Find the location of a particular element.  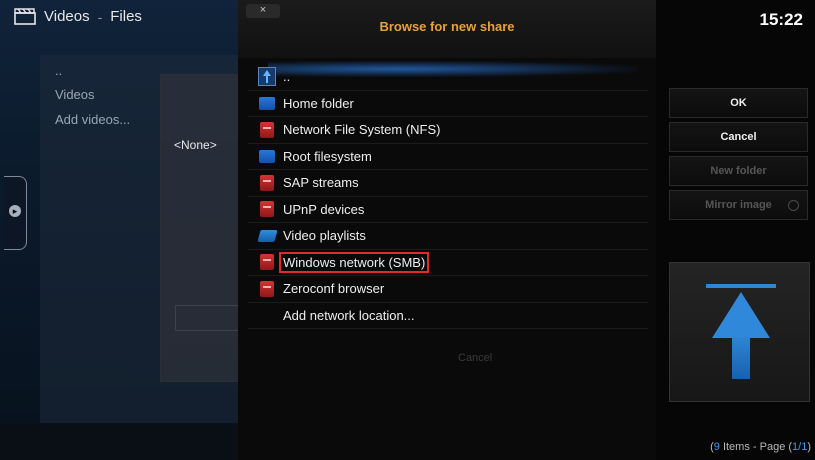

list-item-parent: .. is located at coordinates (58, 70).